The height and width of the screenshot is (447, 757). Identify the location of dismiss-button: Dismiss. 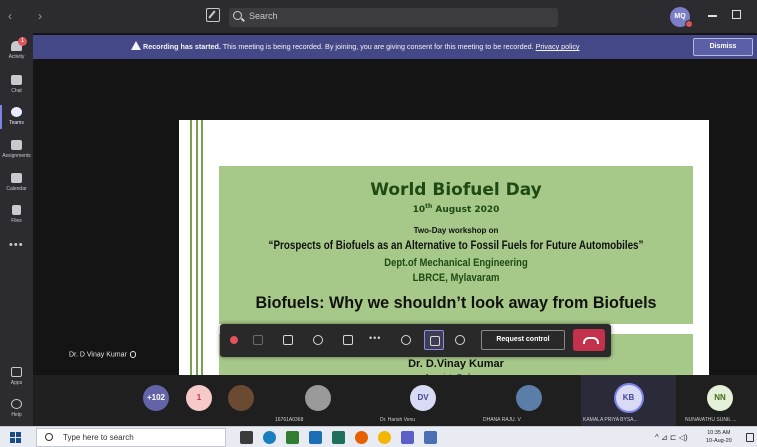
(723, 47).